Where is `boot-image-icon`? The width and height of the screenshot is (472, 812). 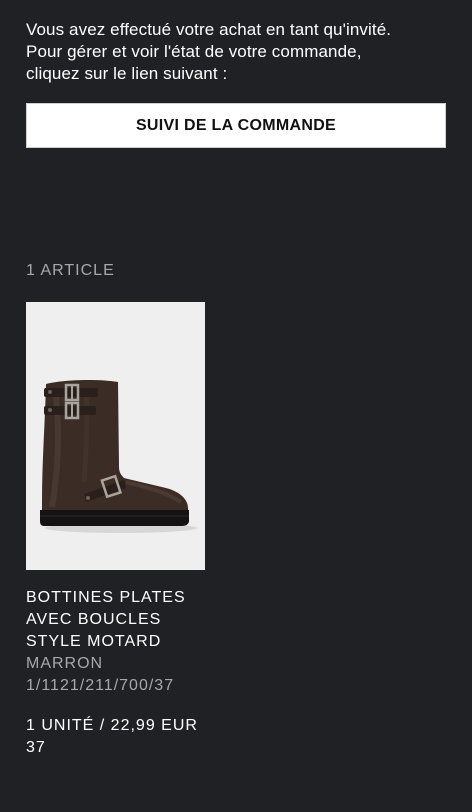
boot-image-icon is located at coordinates (118, 456).